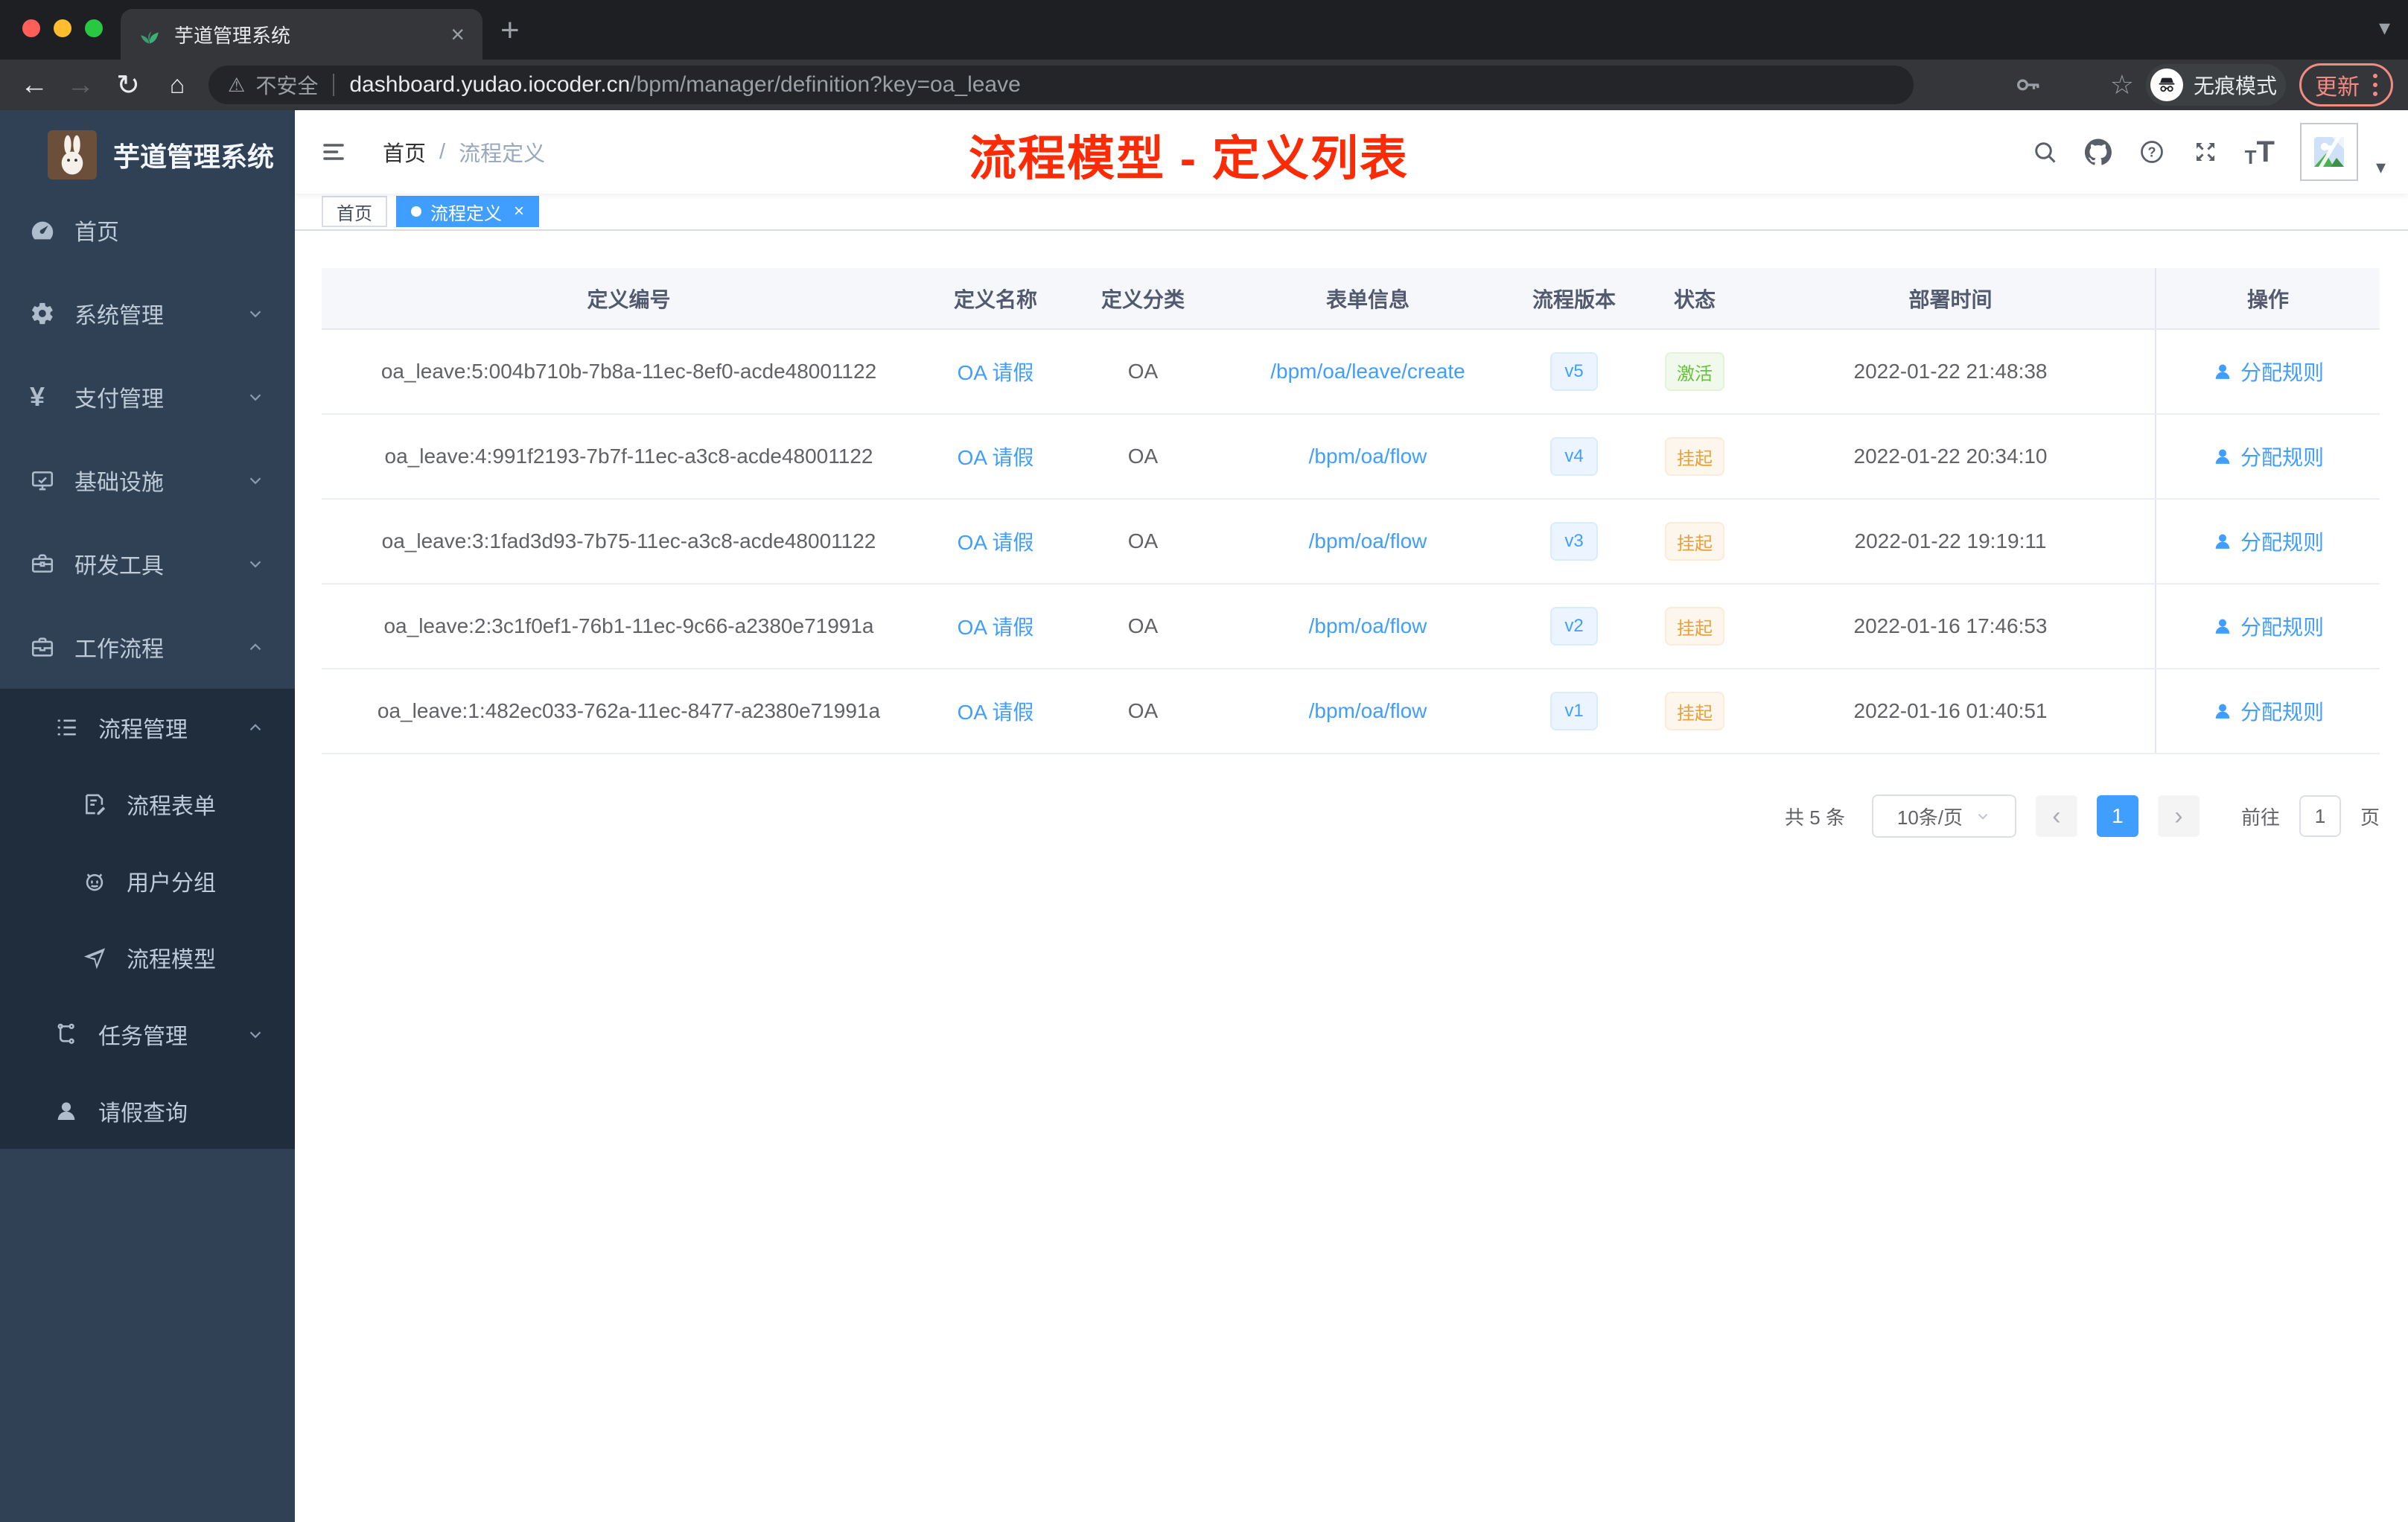 Image resolution: width=2408 pixels, height=1522 pixels. Describe the element at coordinates (333, 151) in the screenshot. I see `hamburger-icon` at that location.